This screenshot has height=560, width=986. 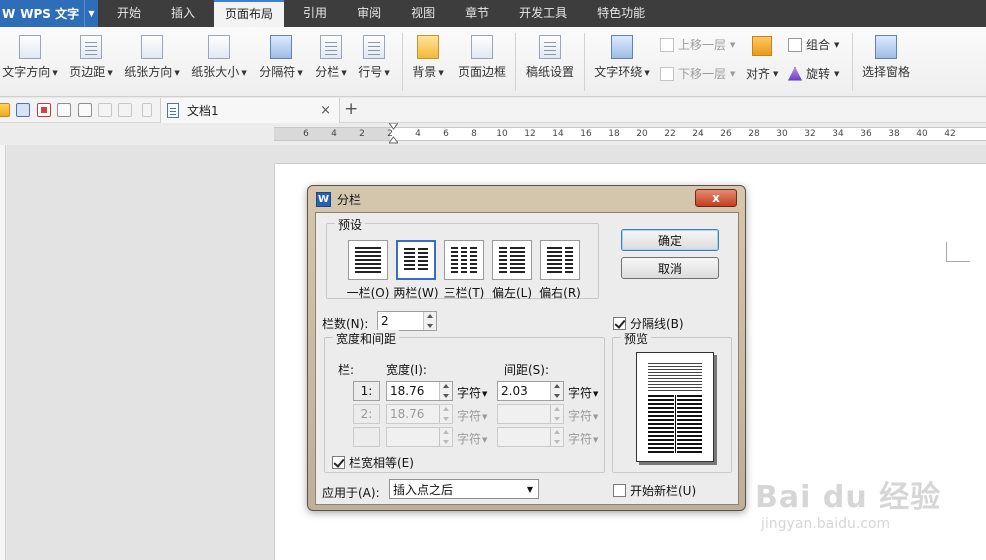 What do you see at coordinates (85, 110) in the screenshot?
I see `print-preview-icon` at bounding box center [85, 110].